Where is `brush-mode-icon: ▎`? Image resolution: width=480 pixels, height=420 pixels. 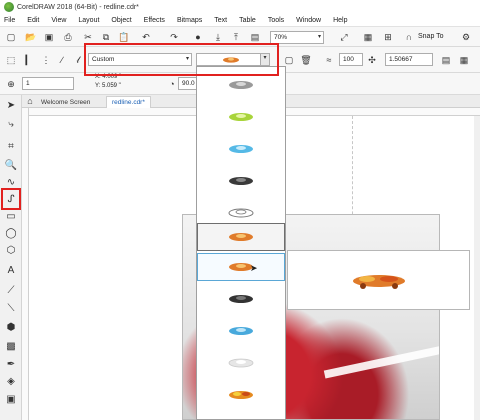
brush-mode-icon: ▎ is located at coordinates (29, 60).